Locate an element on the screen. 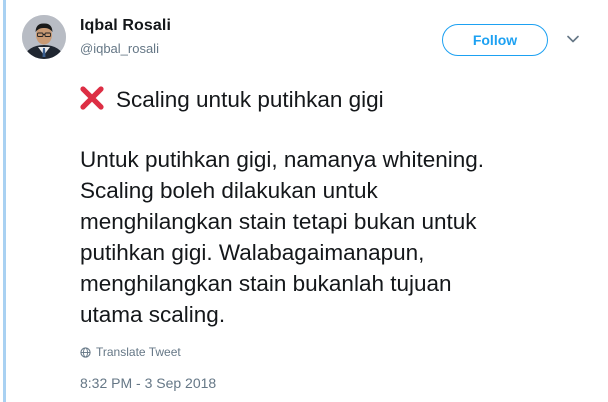 This screenshot has width=608, height=402. tweet-timestamp: 8:32 PM - 3 Sep 2018 is located at coordinates (148, 383).